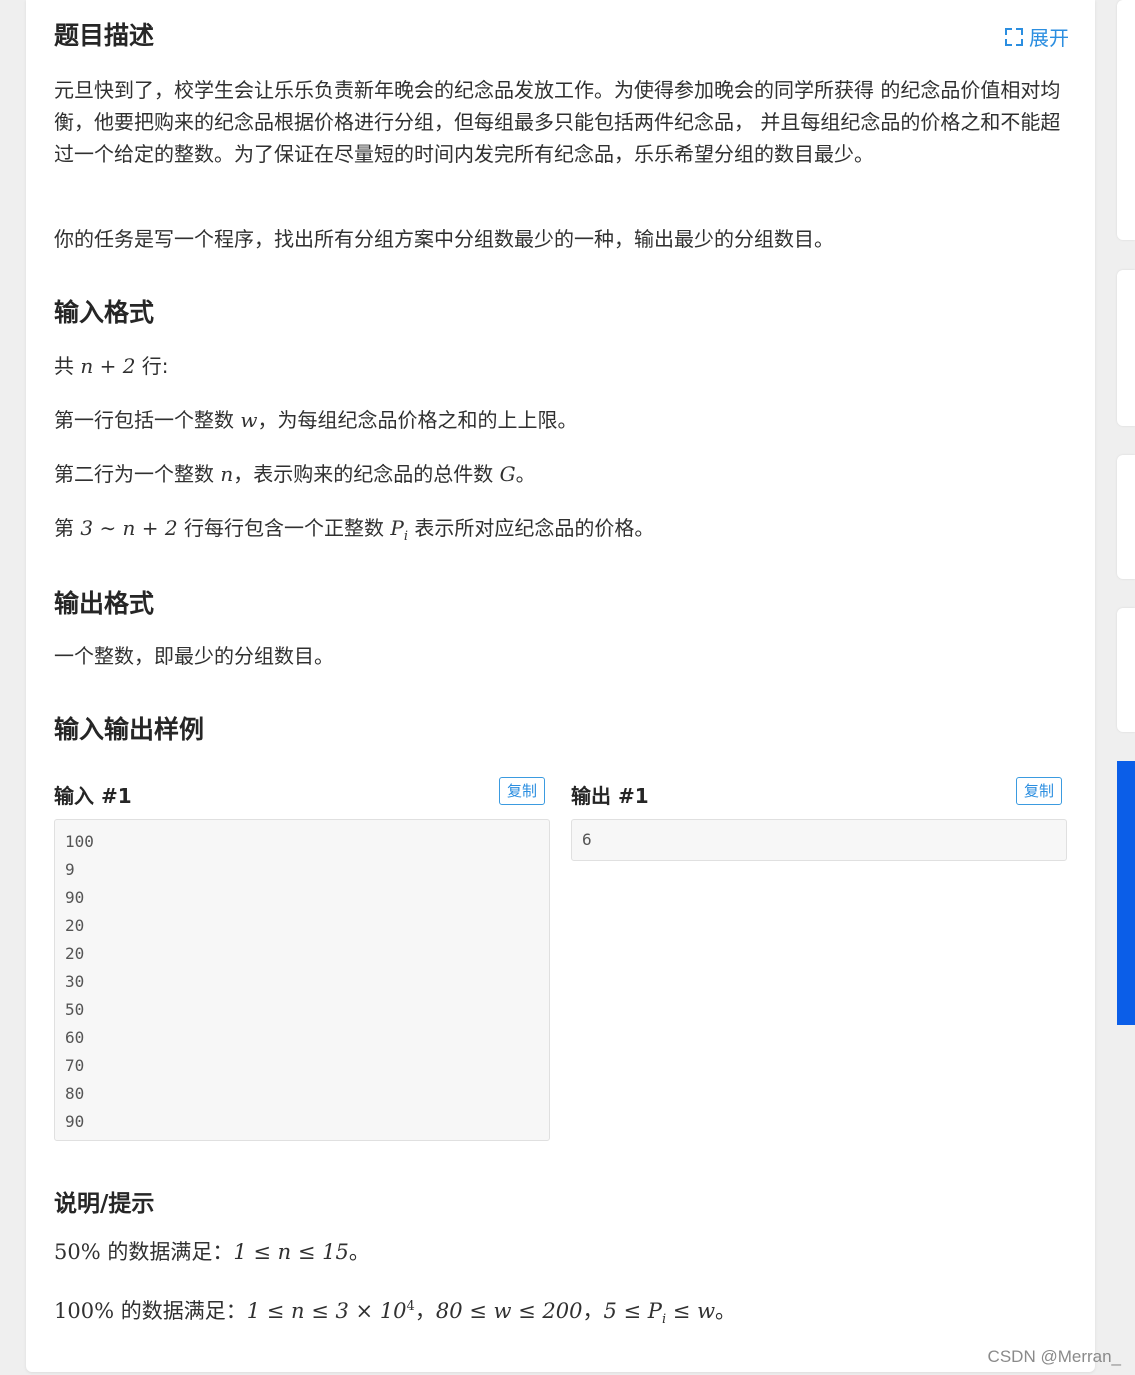 The image size is (1135, 1375). I want to click on output-sample-box: 6, so click(819, 840).